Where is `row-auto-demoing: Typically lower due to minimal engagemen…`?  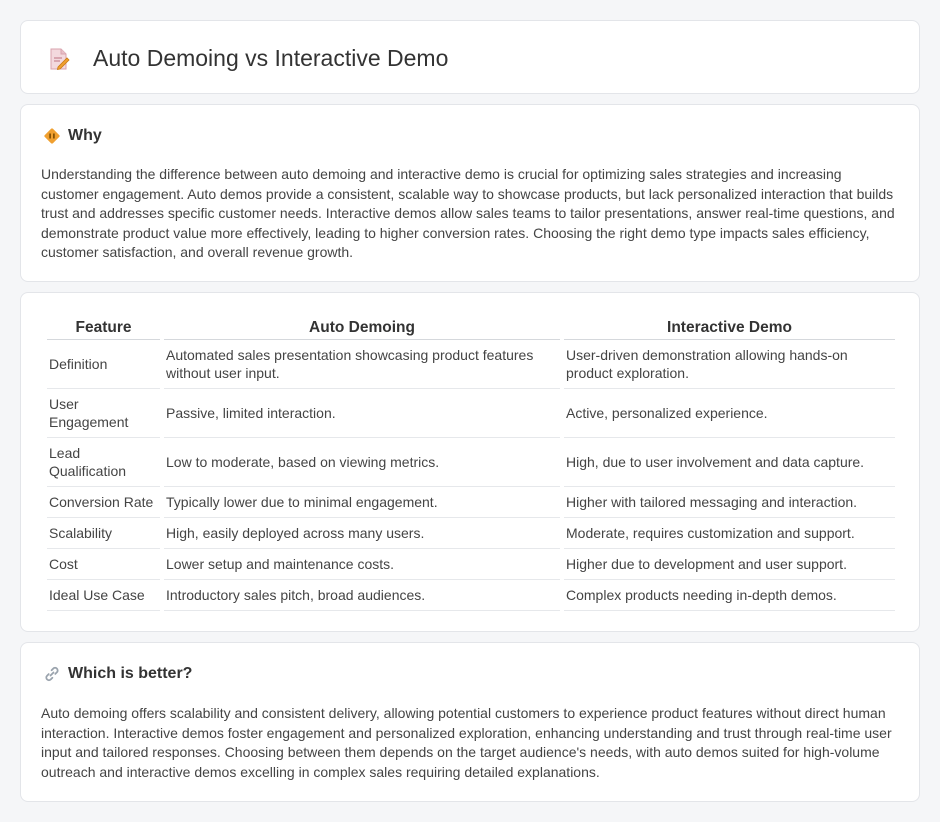
row-auto-demoing: Typically lower due to minimal engagemen… is located at coordinates (362, 502).